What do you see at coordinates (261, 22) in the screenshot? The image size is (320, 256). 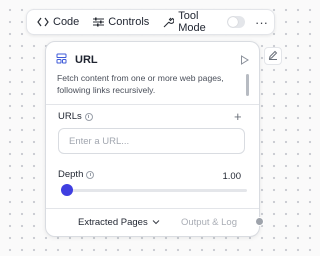 I see `more-options-icon: ···` at bounding box center [261, 22].